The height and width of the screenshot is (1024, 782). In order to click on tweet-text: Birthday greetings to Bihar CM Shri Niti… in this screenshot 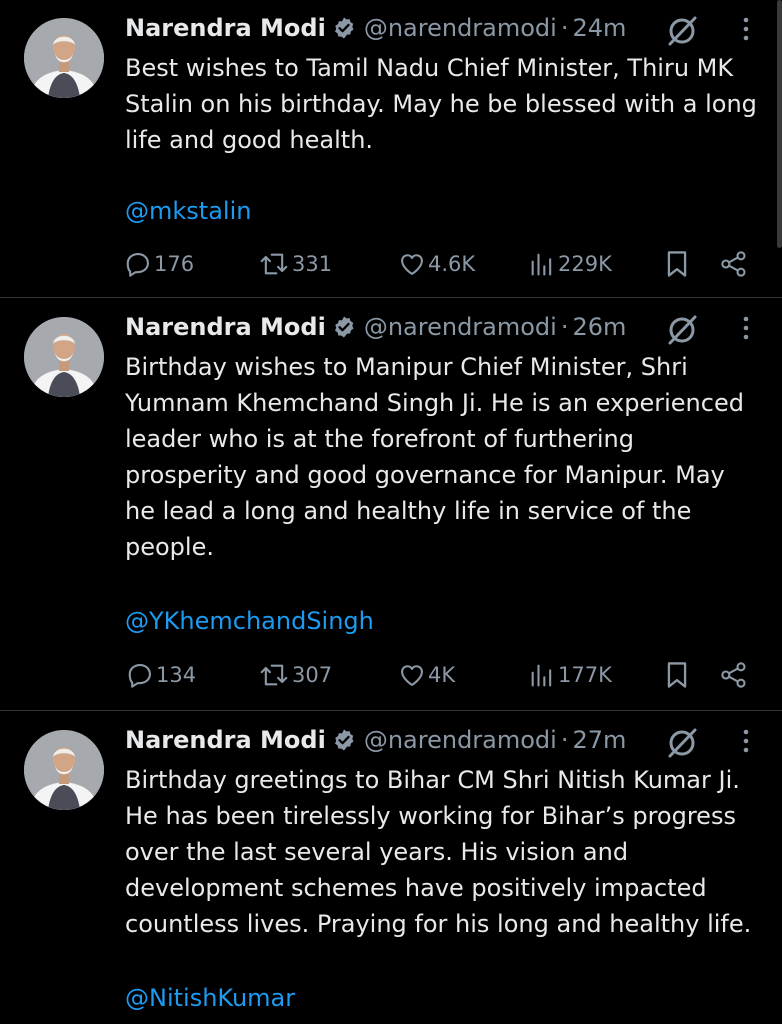, I will do `click(438, 852)`.